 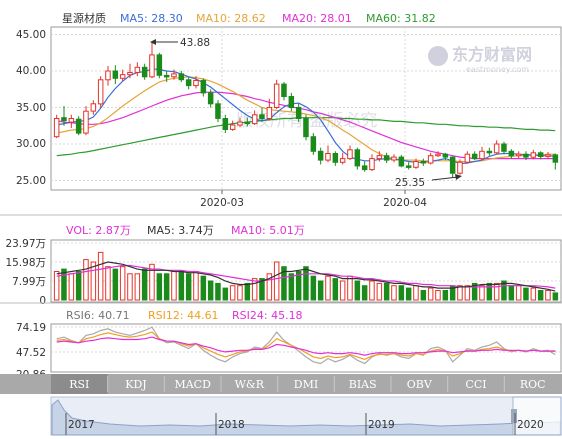 I want to click on volume-y-ticks: 23.97万 15.98万 7.99万 0, so click(x=25, y=272).